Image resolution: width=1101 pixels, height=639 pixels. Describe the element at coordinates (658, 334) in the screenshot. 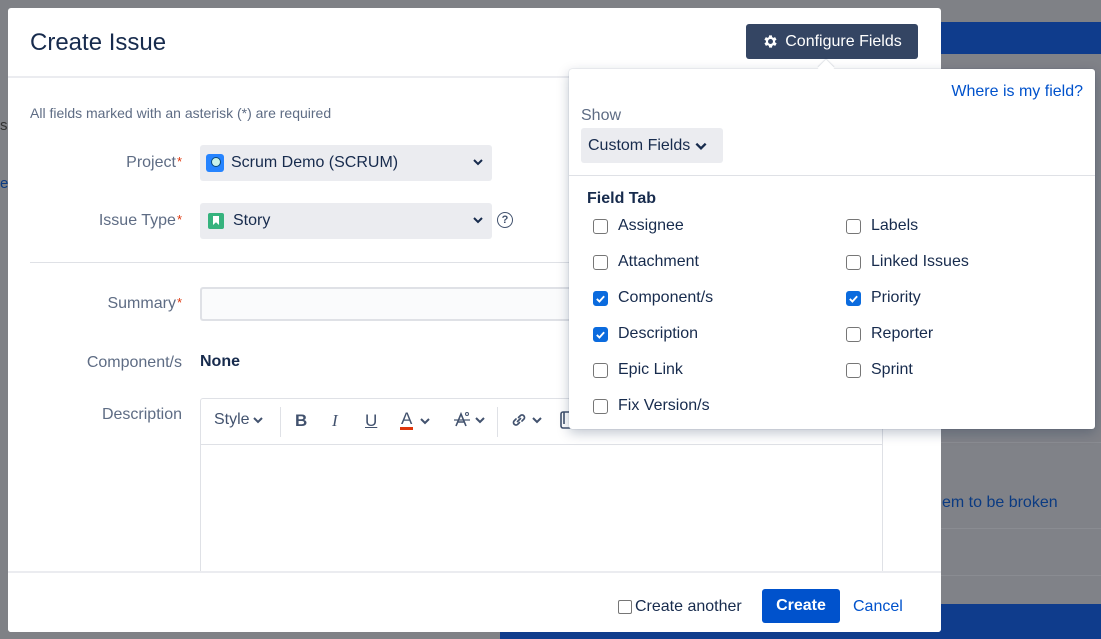

I see `field-toggle-label: Description` at that location.